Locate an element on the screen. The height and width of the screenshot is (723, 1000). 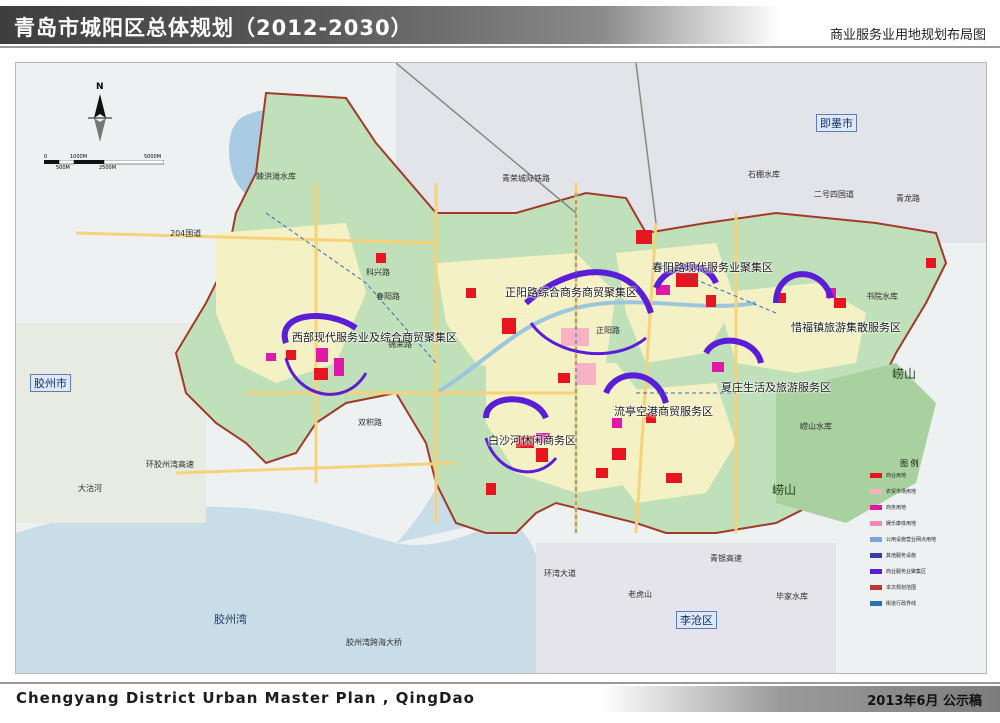
road-chunyang: 春阳路 is located at coordinates (388, 296).